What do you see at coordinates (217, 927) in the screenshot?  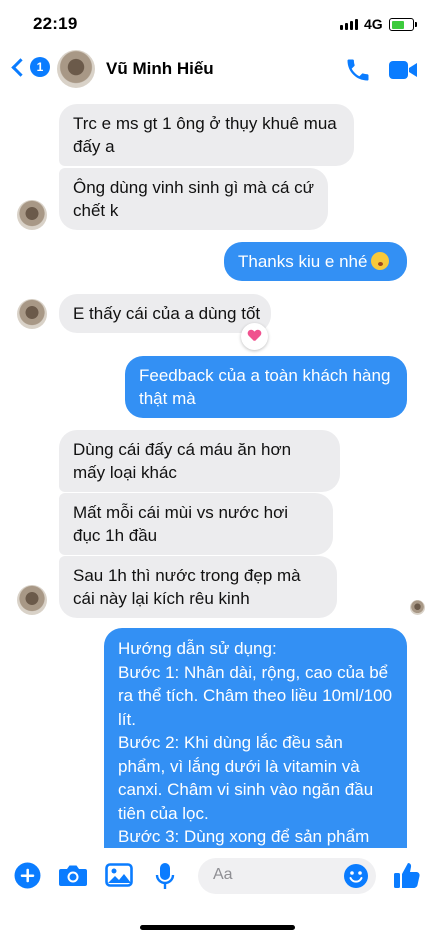 I see `home-indicator` at bounding box center [217, 927].